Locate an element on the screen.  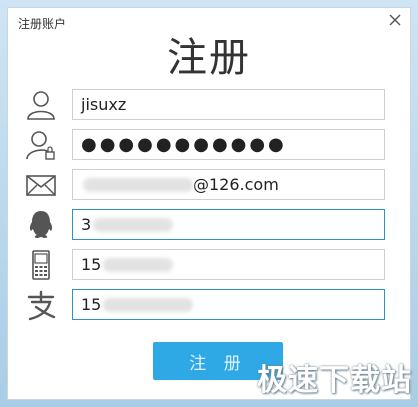
phone-input: 15 is located at coordinates (228, 264).